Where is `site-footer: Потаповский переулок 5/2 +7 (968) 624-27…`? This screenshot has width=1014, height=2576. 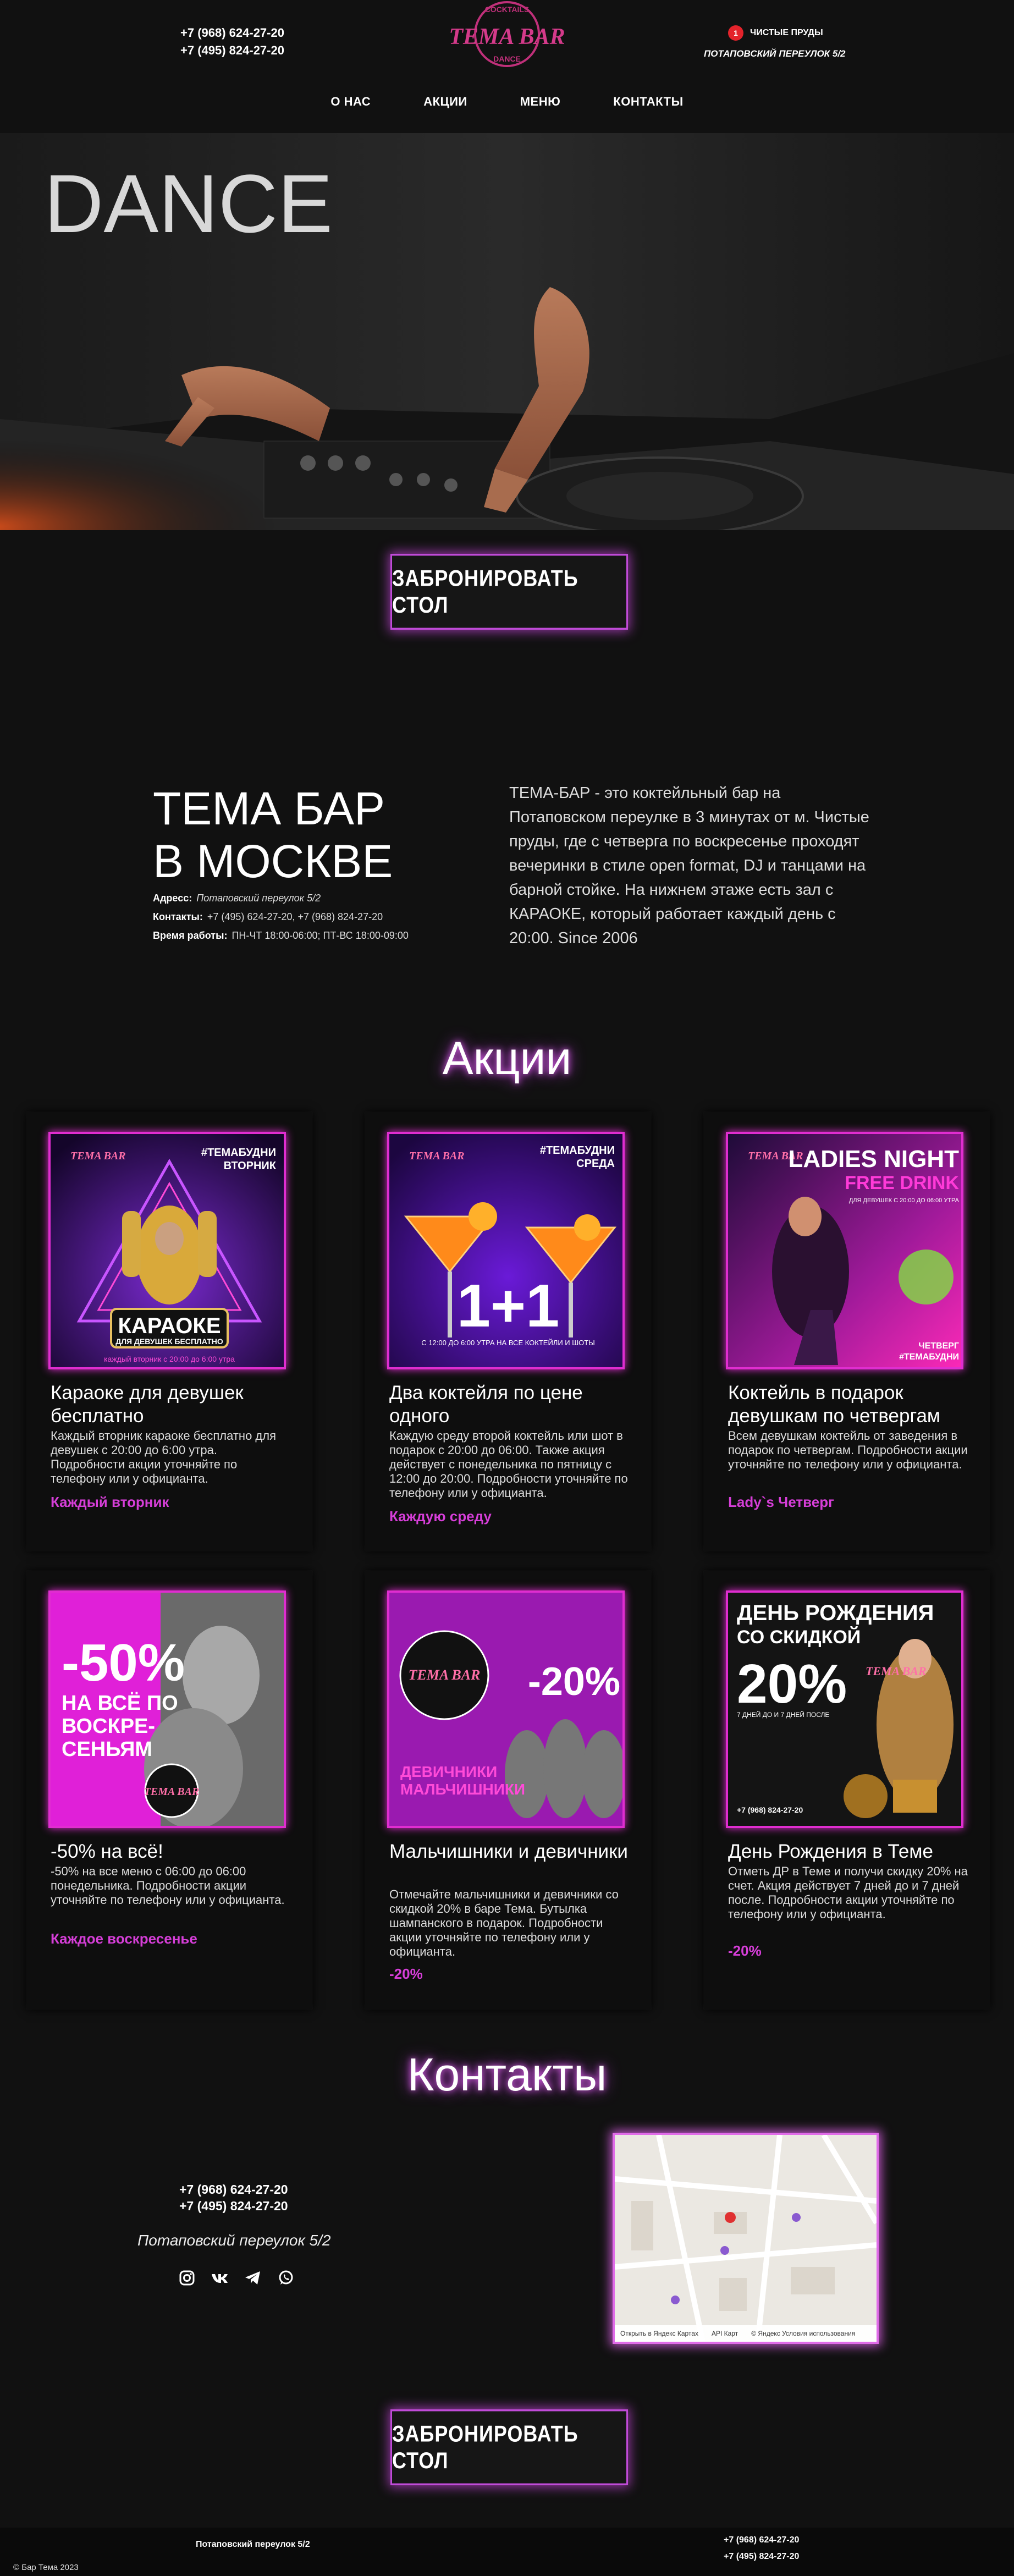 site-footer: Потаповский переулок 5/2 +7 (968) 624-27… is located at coordinates (507, 2552).